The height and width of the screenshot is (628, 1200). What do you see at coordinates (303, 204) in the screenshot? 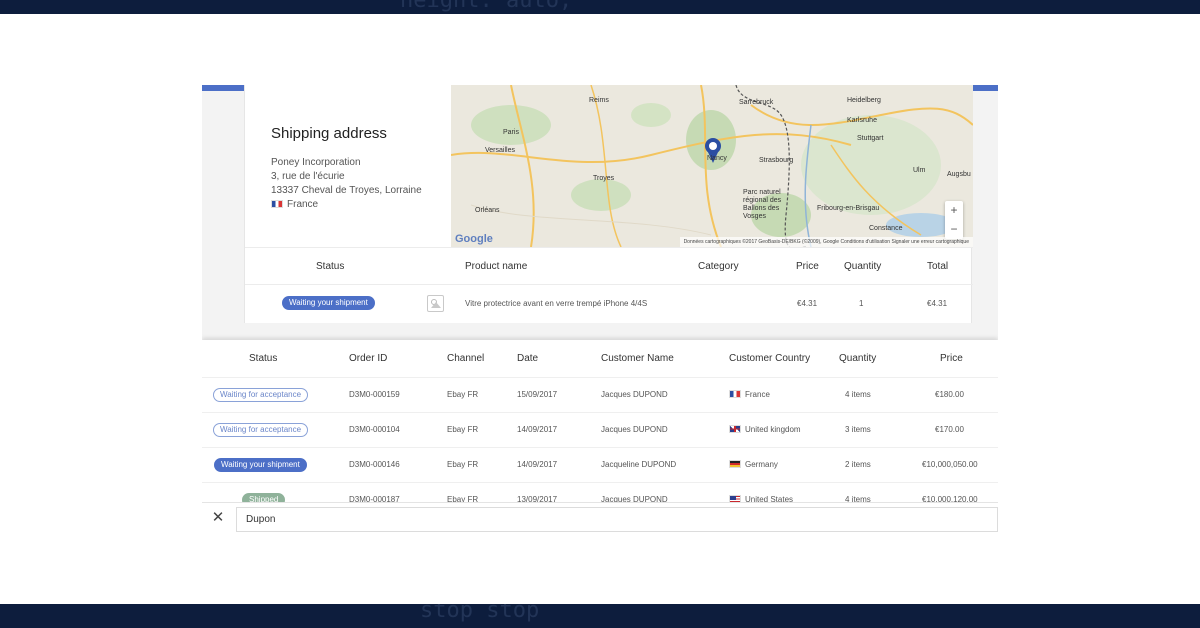
I see `address-country-label: France` at bounding box center [303, 204].